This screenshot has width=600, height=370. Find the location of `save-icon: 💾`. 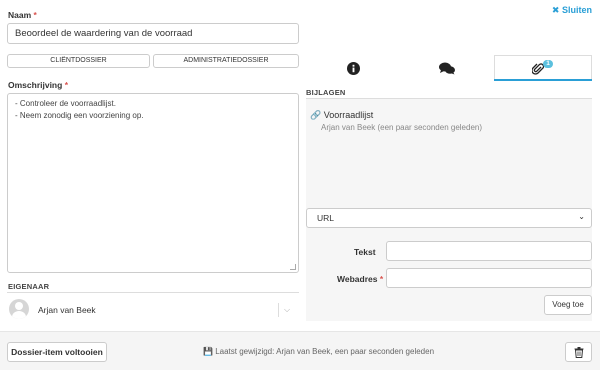

save-icon: 💾 is located at coordinates (208, 351).